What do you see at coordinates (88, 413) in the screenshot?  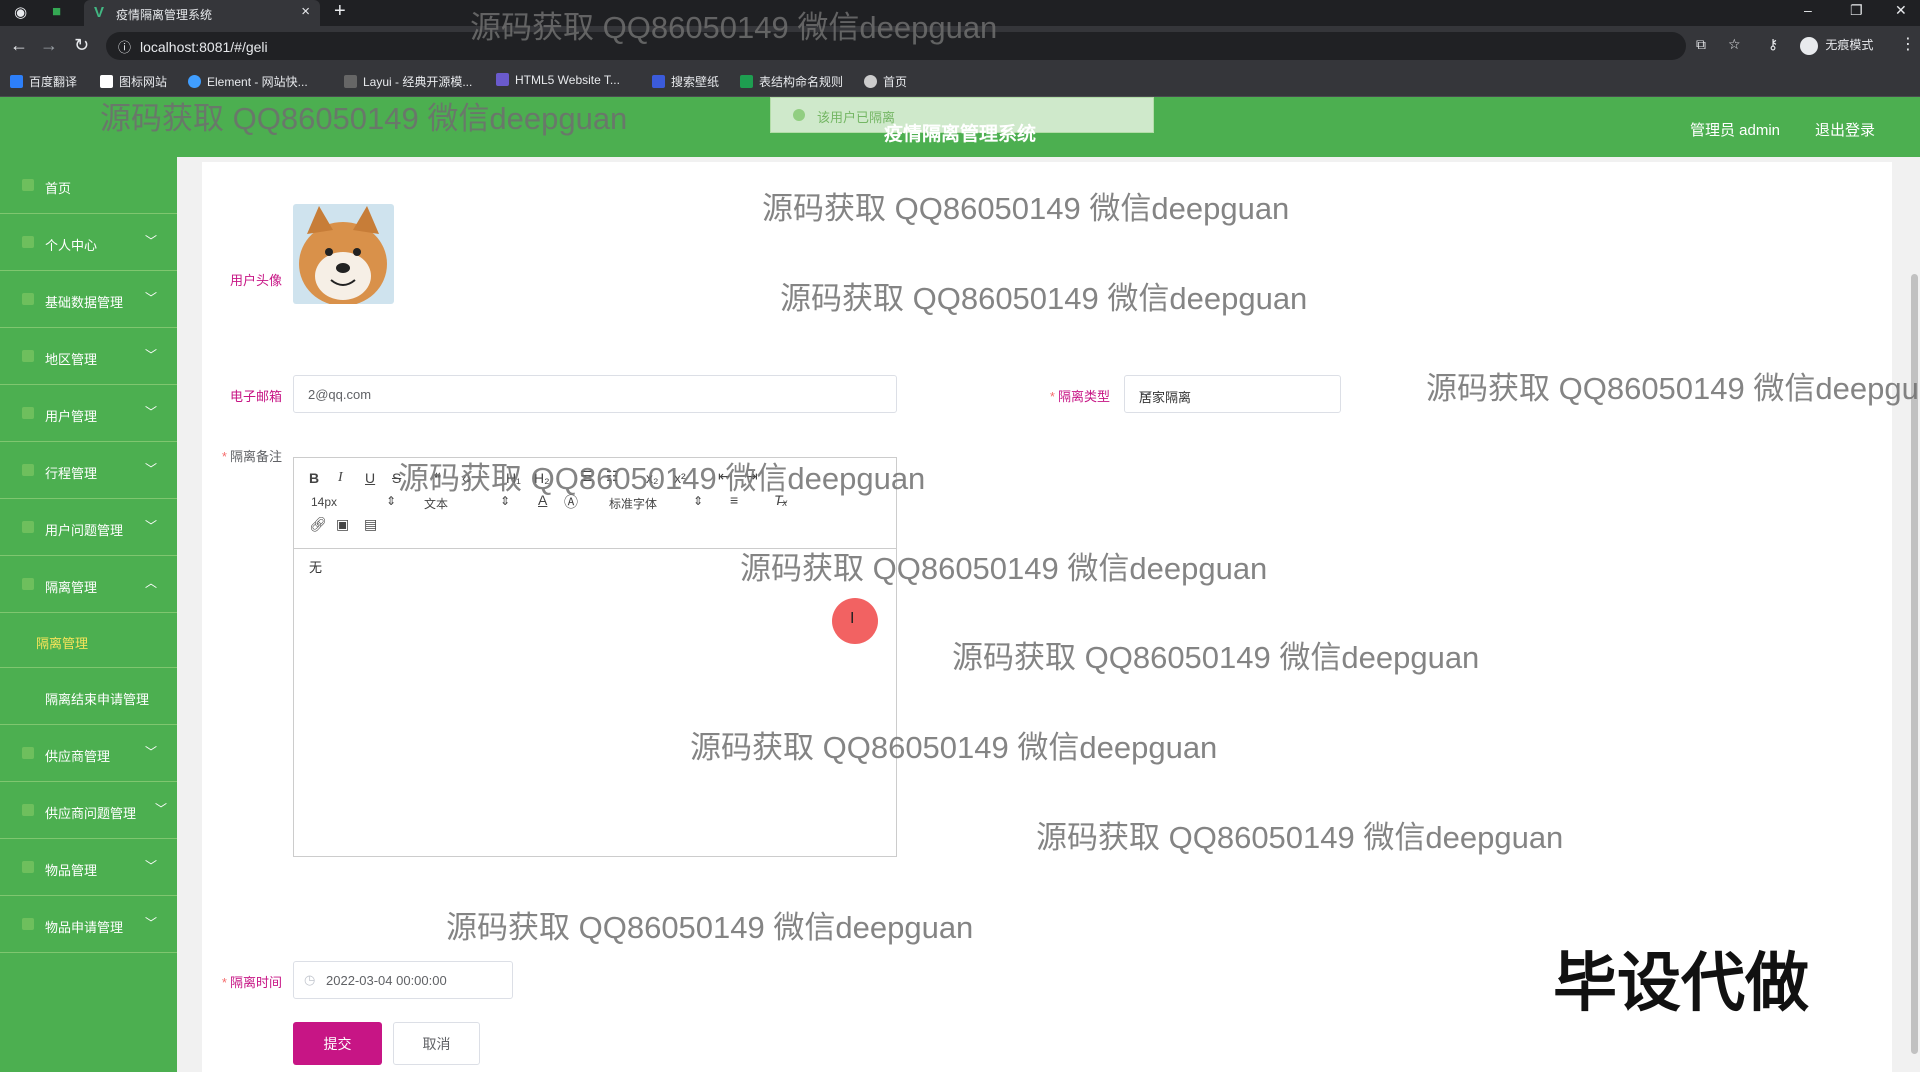 I see `sidebar-item-users: 用户管理 ﹀` at bounding box center [88, 413].